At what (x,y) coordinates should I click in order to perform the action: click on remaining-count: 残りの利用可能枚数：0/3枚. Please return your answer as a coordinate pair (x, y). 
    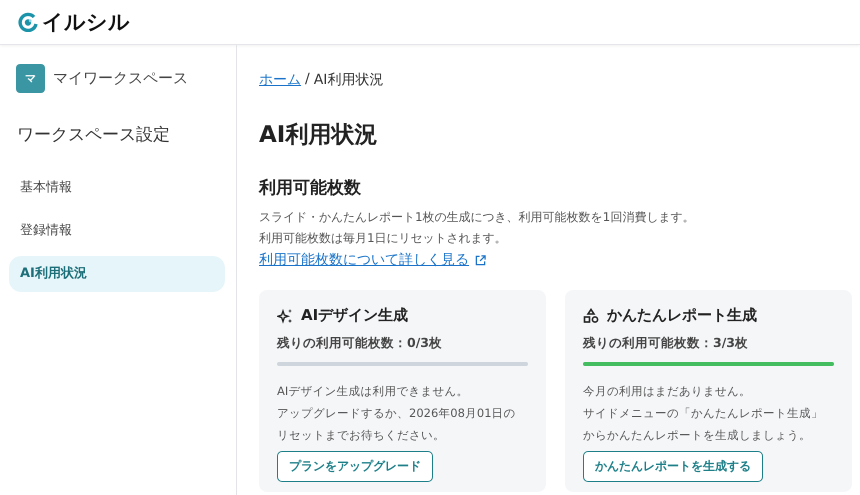
    Looking at the image, I should click on (360, 343).